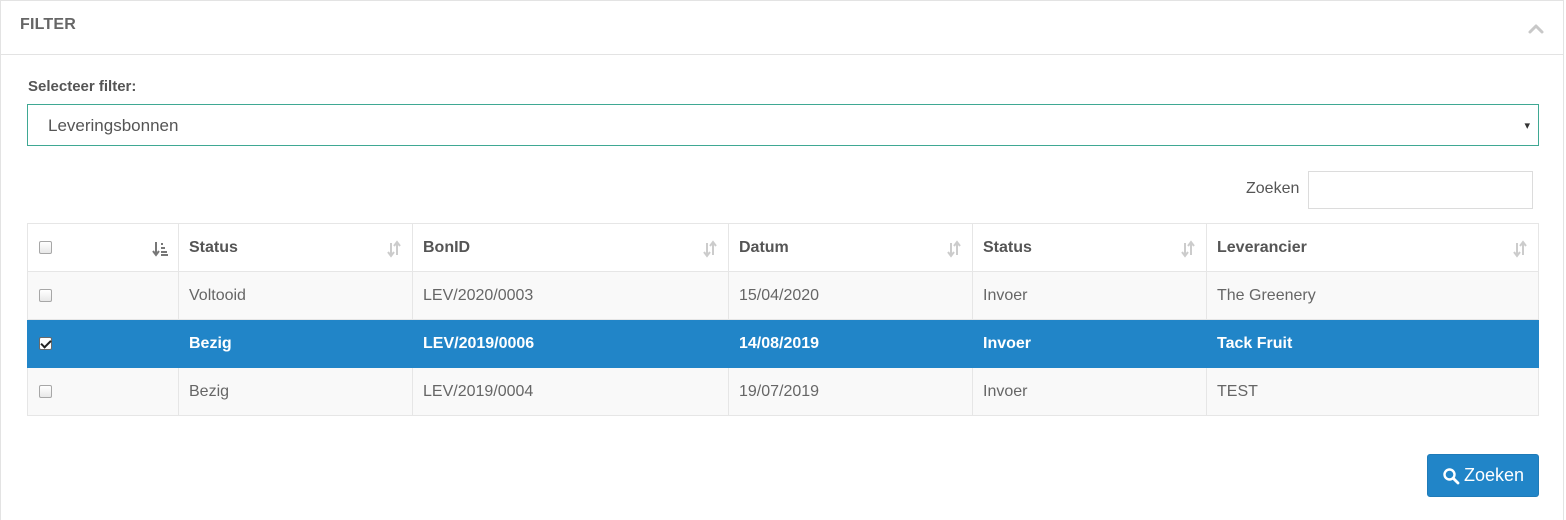  What do you see at coordinates (783, 125) in the screenshot?
I see `filter-select: Leveringsbonnen ▾` at bounding box center [783, 125].